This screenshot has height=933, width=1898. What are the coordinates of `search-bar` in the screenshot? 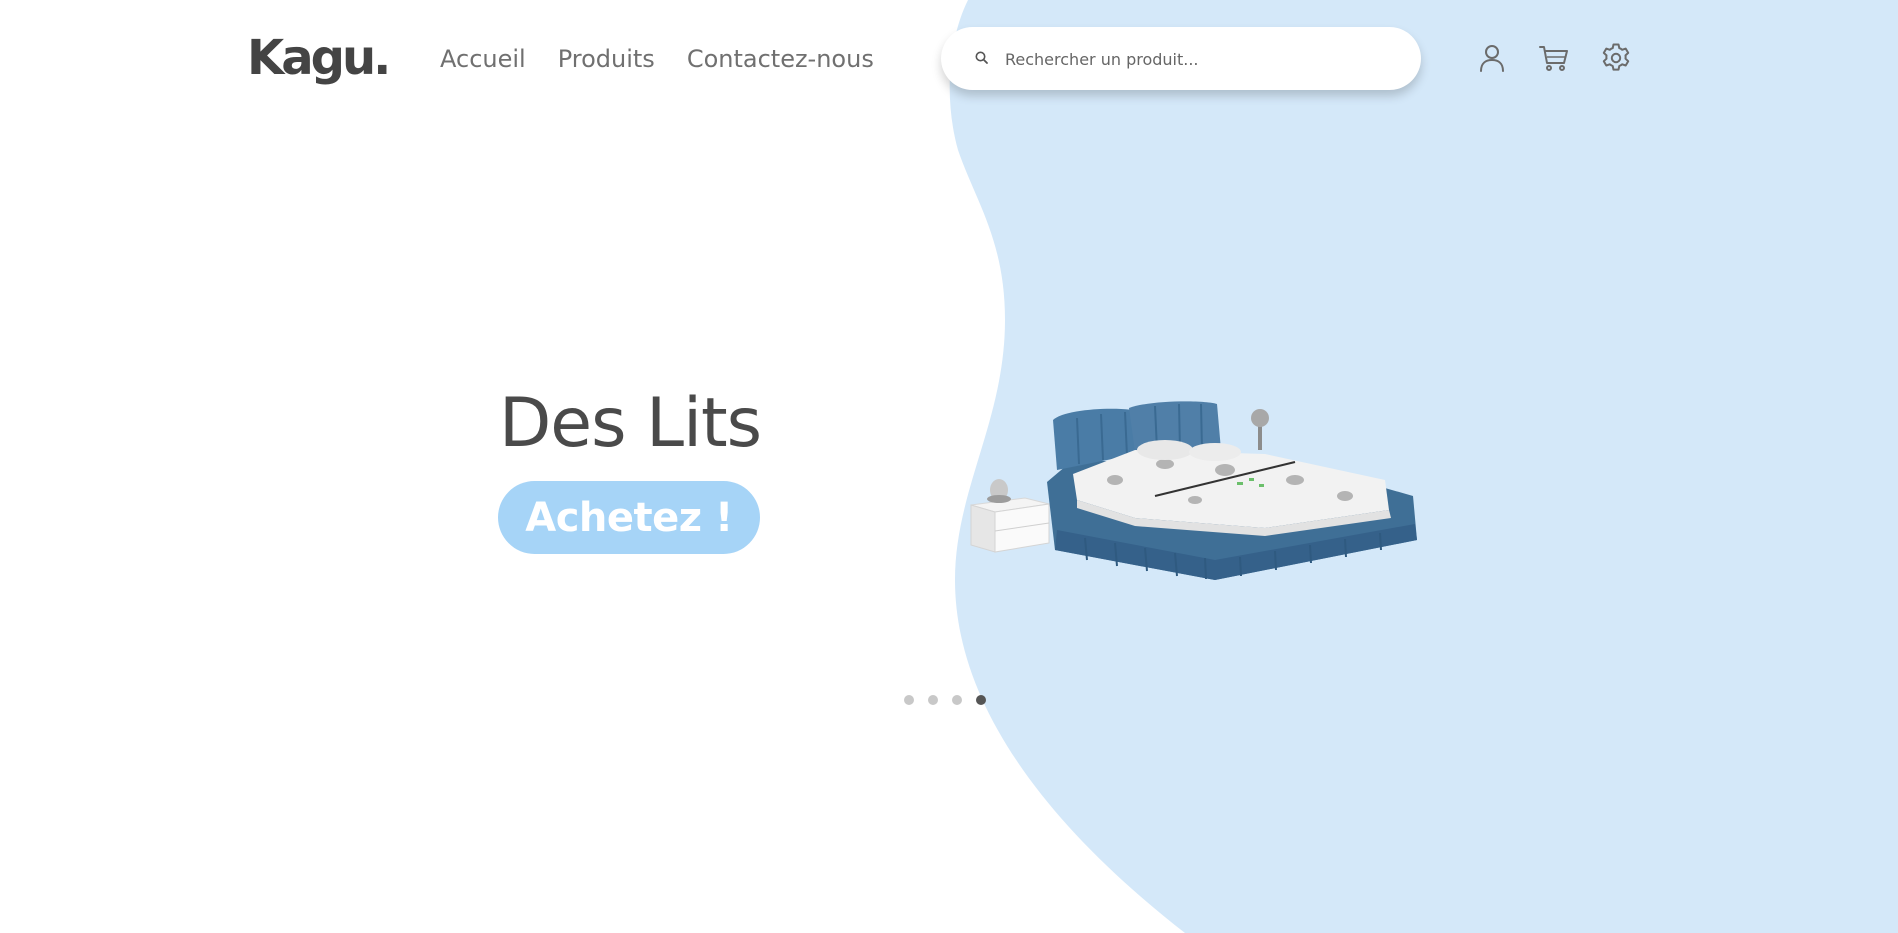 It's located at (1181, 58).